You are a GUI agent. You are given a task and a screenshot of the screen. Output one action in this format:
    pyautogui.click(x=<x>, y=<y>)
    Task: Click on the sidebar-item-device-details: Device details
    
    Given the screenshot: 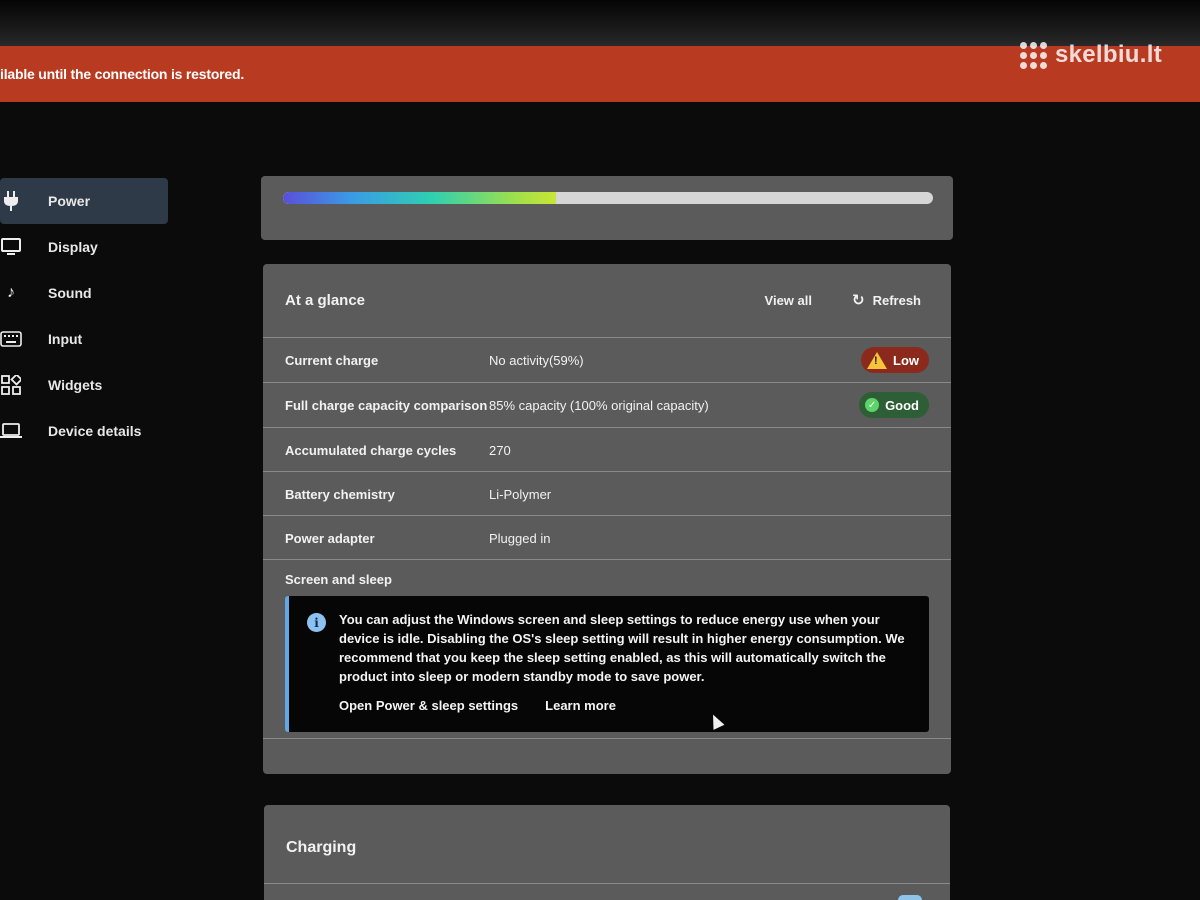 What is the action you would take?
    pyautogui.click(x=85, y=431)
    